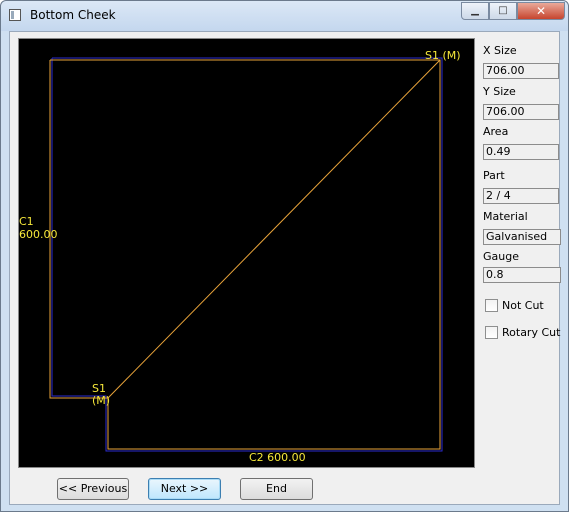 The width and height of the screenshot is (571, 514). What do you see at coordinates (491, 332) in the screenshot?
I see `rotary-cut-checkbox` at bounding box center [491, 332].